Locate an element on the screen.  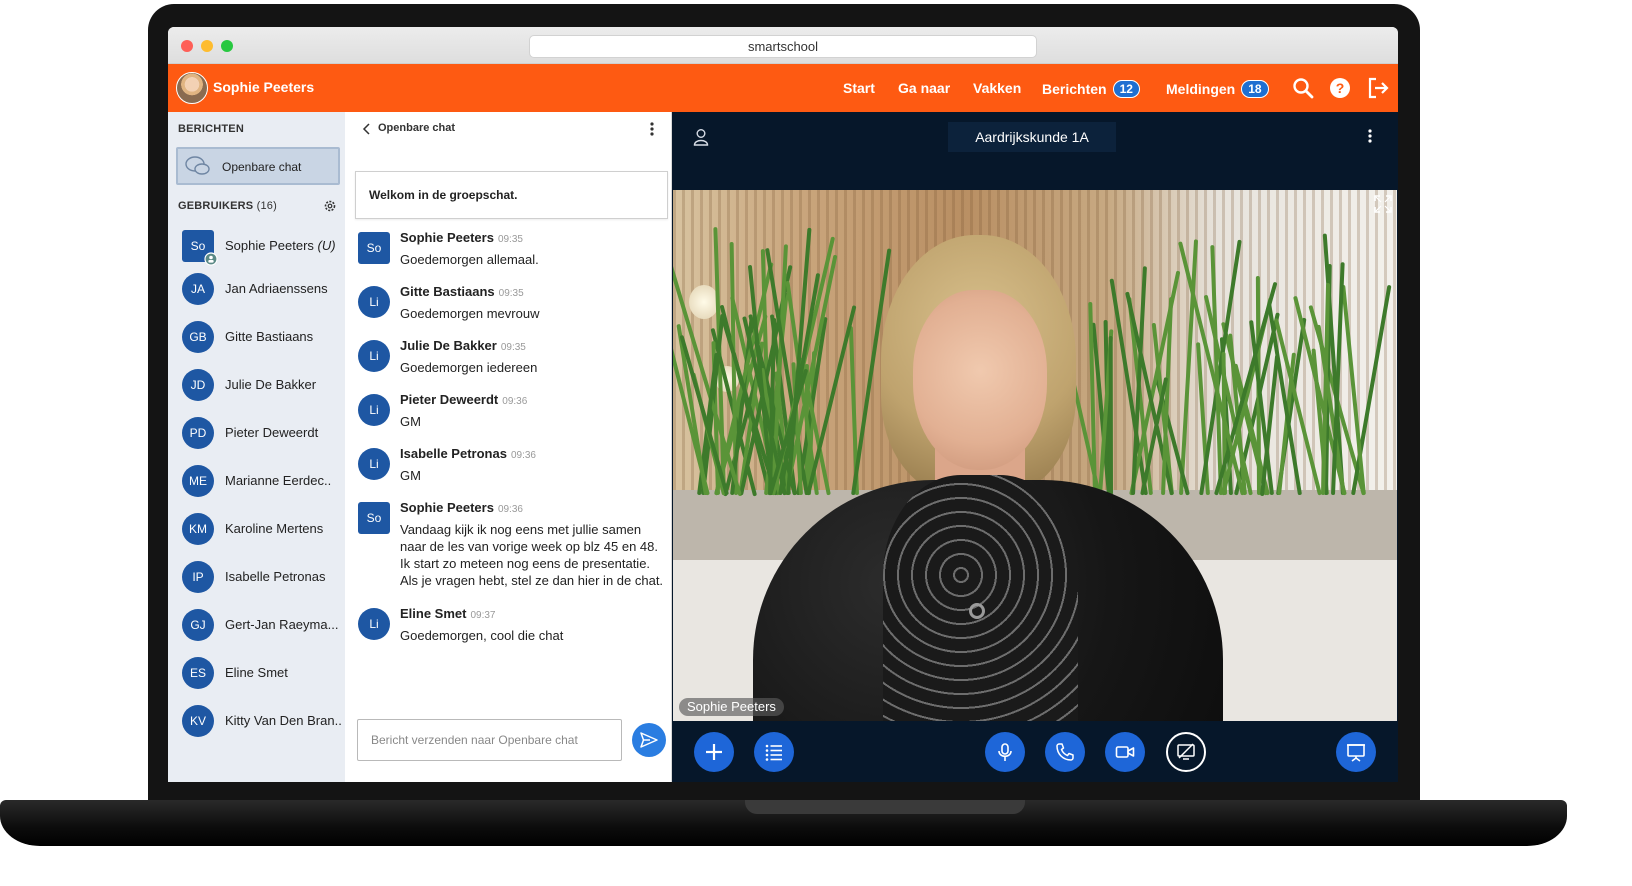
message-text: Goedemorgen mevrouw is located at coordinates (470, 313).